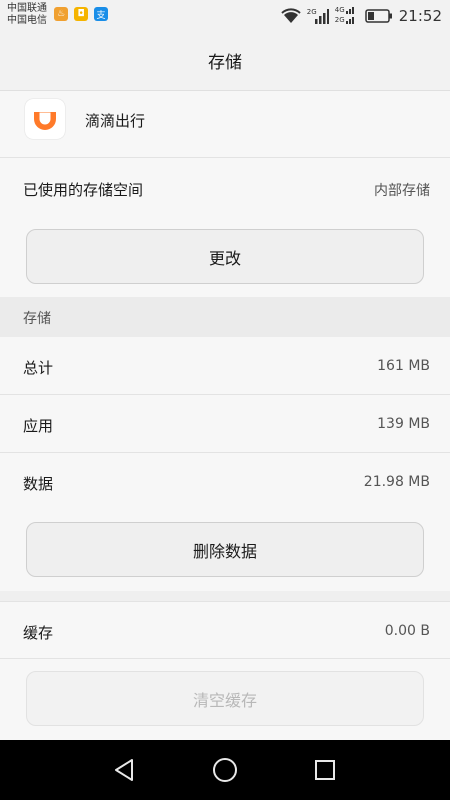  Describe the element at coordinates (347, 16) in the screenshot. I see `signal-2-icon: 4G 2G` at that location.